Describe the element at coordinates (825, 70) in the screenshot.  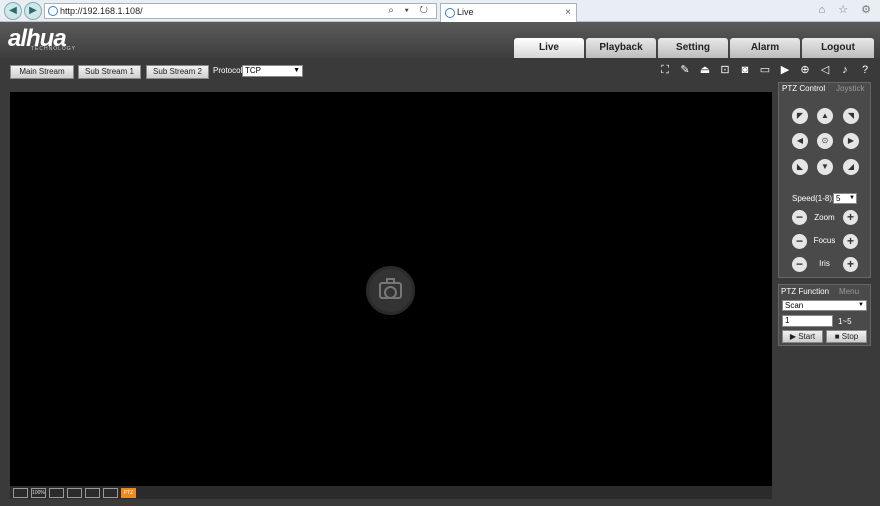
I see `audio-icon: ◁` at that location.